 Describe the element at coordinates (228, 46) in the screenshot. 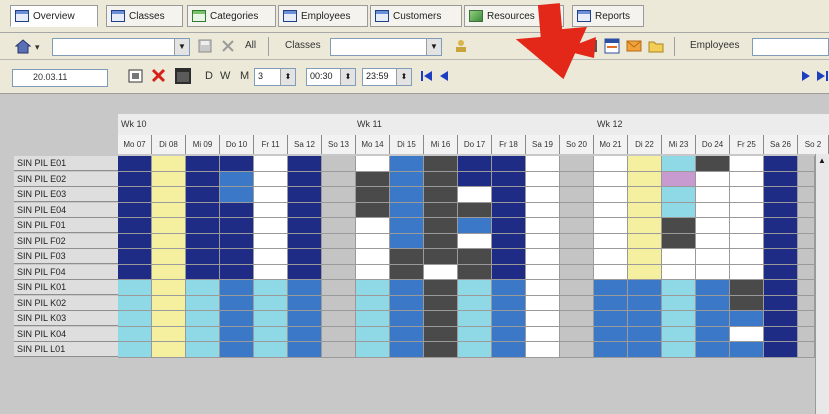

I see `delete-button` at that location.